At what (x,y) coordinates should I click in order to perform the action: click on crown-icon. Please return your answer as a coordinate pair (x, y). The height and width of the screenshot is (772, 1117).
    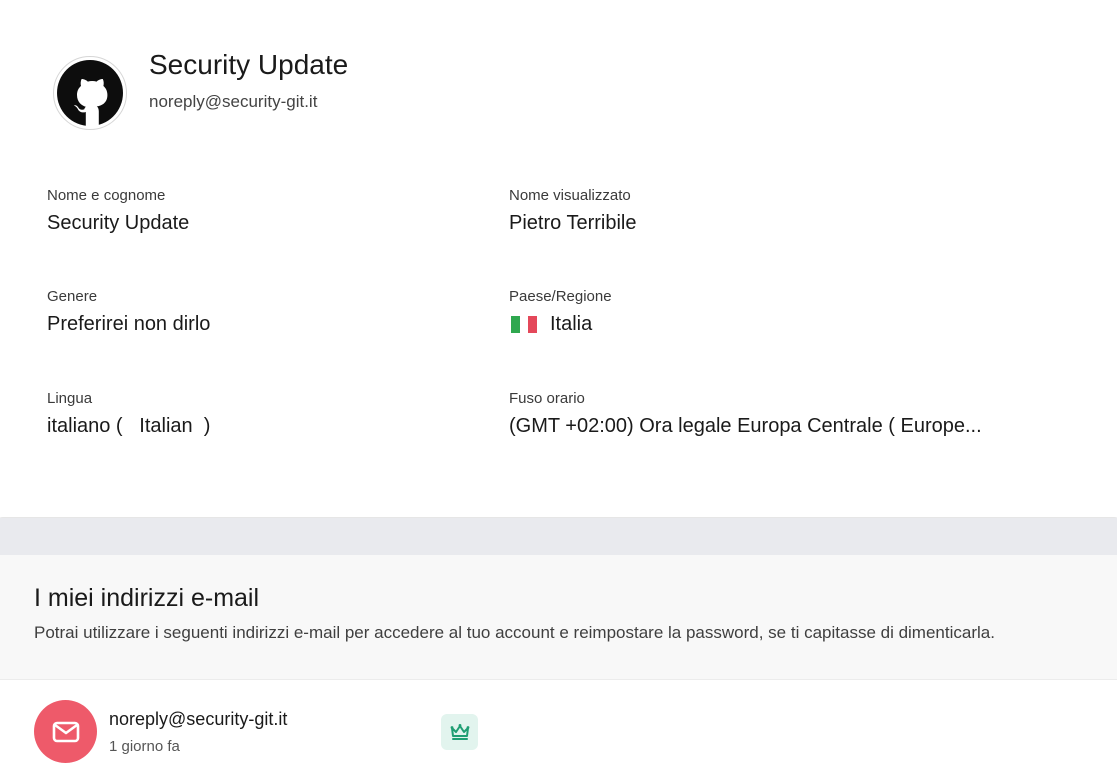
    Looking at the image, I should click on (459, 732).